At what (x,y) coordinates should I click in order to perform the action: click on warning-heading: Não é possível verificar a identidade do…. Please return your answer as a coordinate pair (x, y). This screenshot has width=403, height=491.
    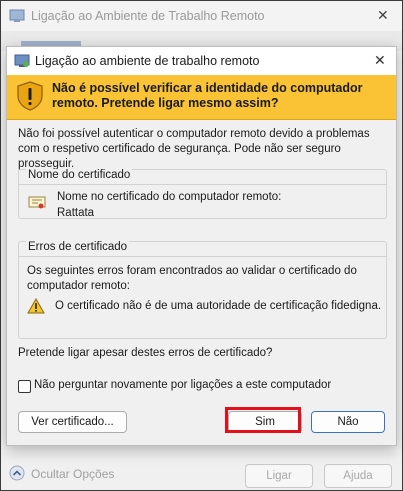
    Looking at the image, I should click on (207, 95).